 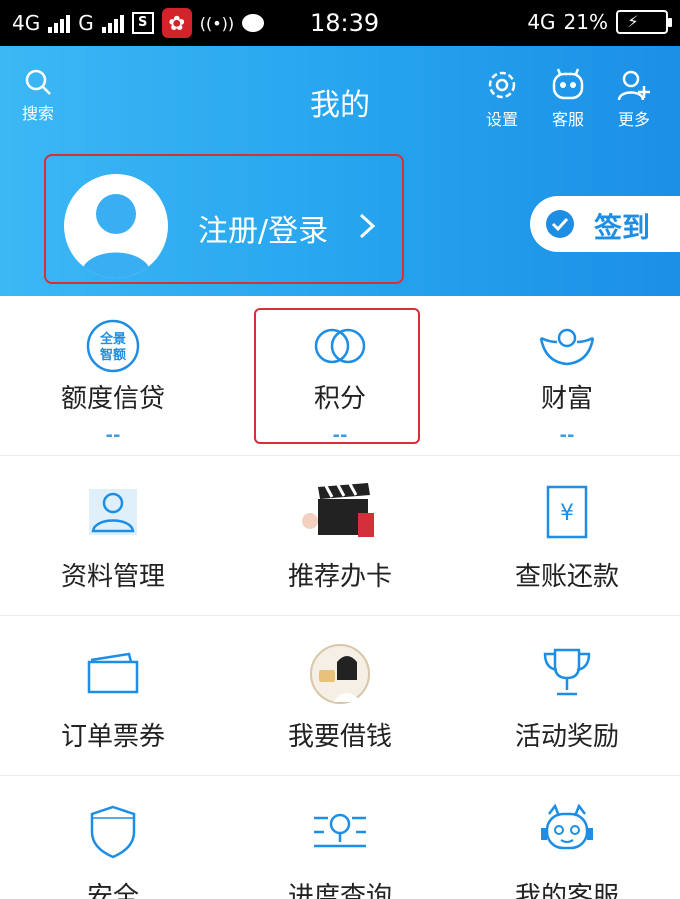 I want to click on menu-item-recommend-card: 推荐办卡, so click(x=340, y=536).